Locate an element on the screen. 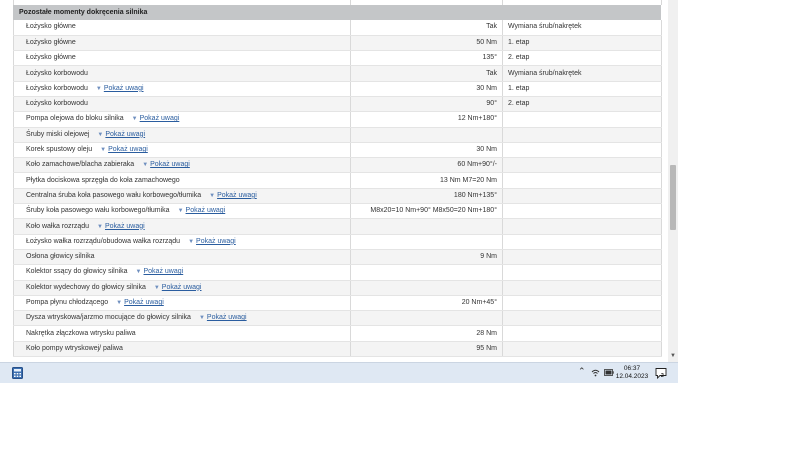  part-name: Śruby miski olejowej is located at coordinates (58, 134).